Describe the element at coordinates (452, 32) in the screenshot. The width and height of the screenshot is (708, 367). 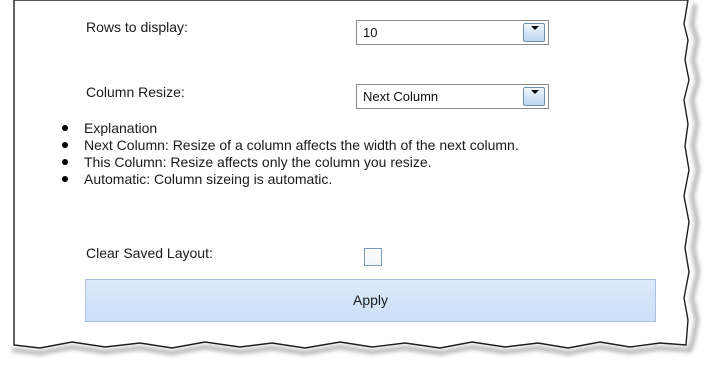
I see `rows-to-display-select: 10` at that location.